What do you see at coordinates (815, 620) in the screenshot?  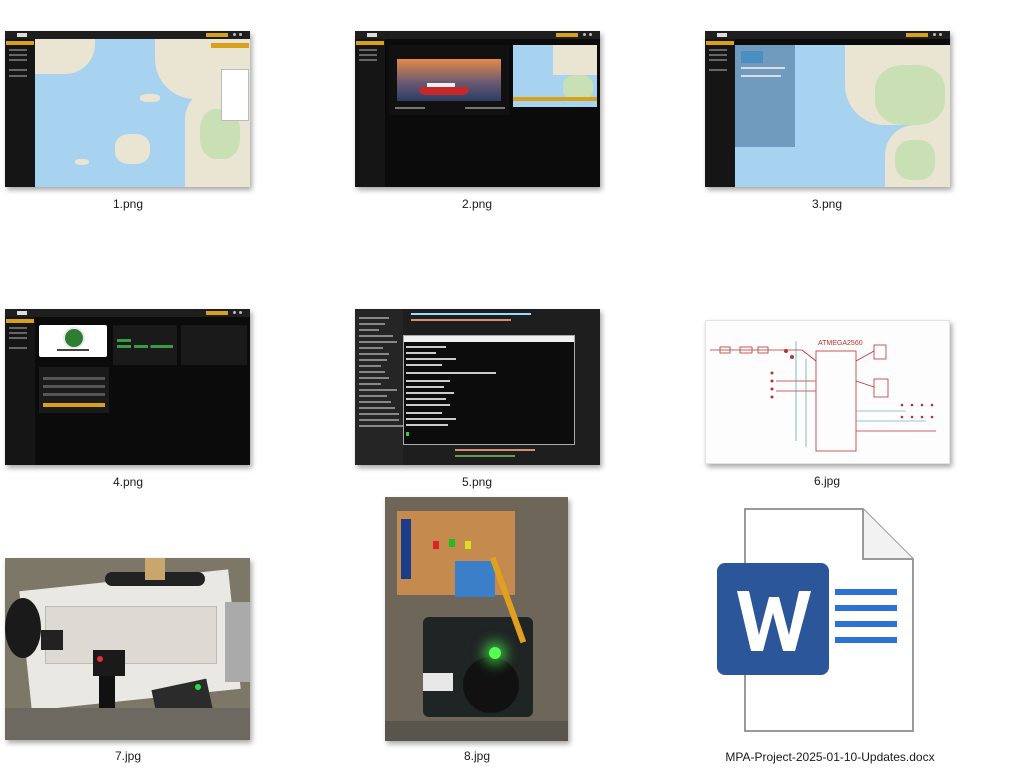 I see `word-document-icon` at bounding box center [815, 620].